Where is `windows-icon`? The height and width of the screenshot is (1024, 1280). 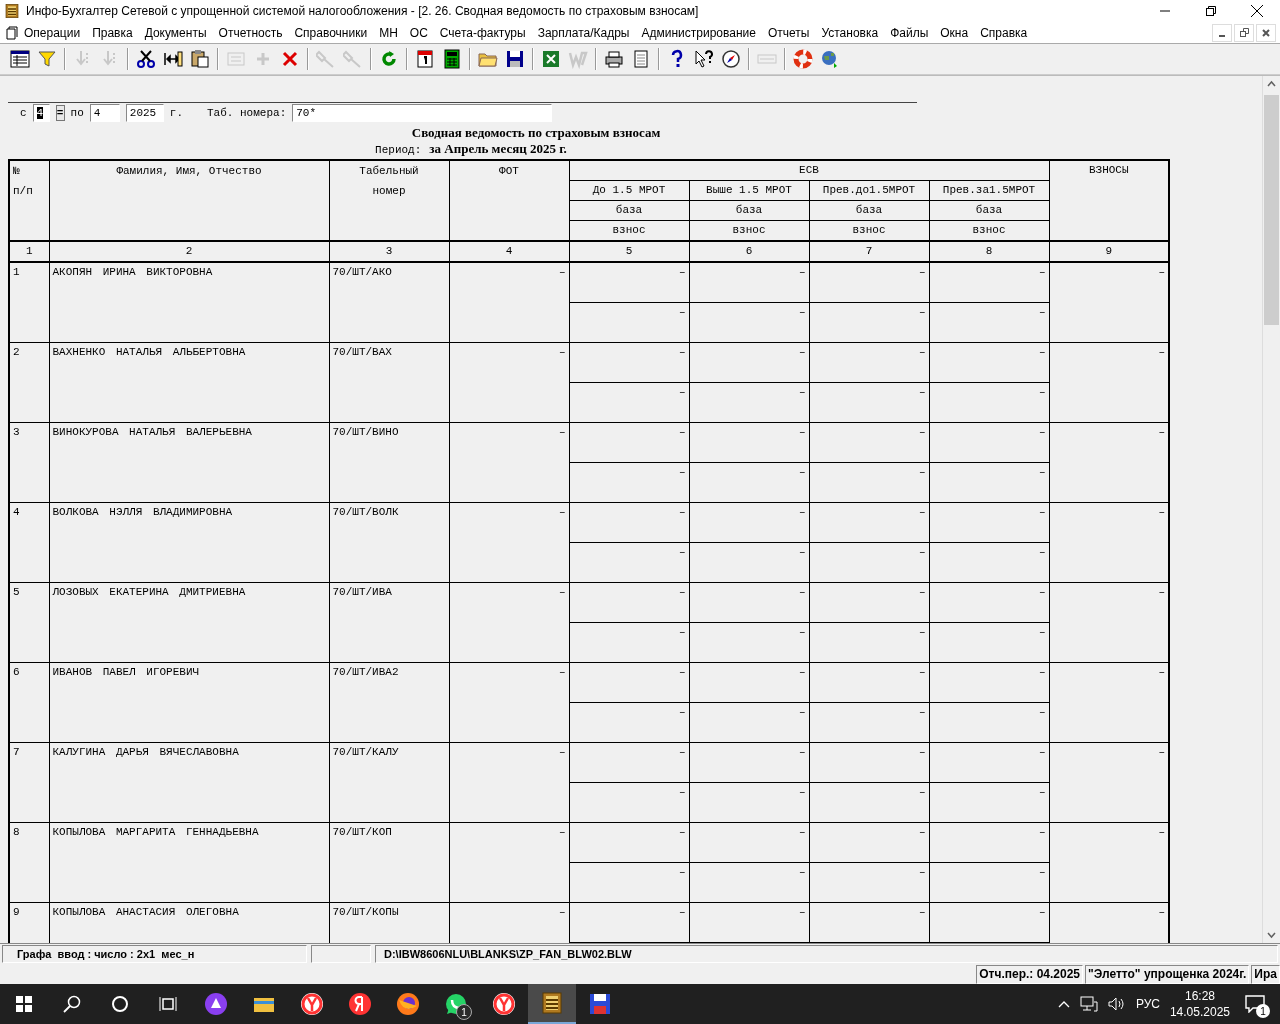
windows-icon is located at coordinates (24, 1004).